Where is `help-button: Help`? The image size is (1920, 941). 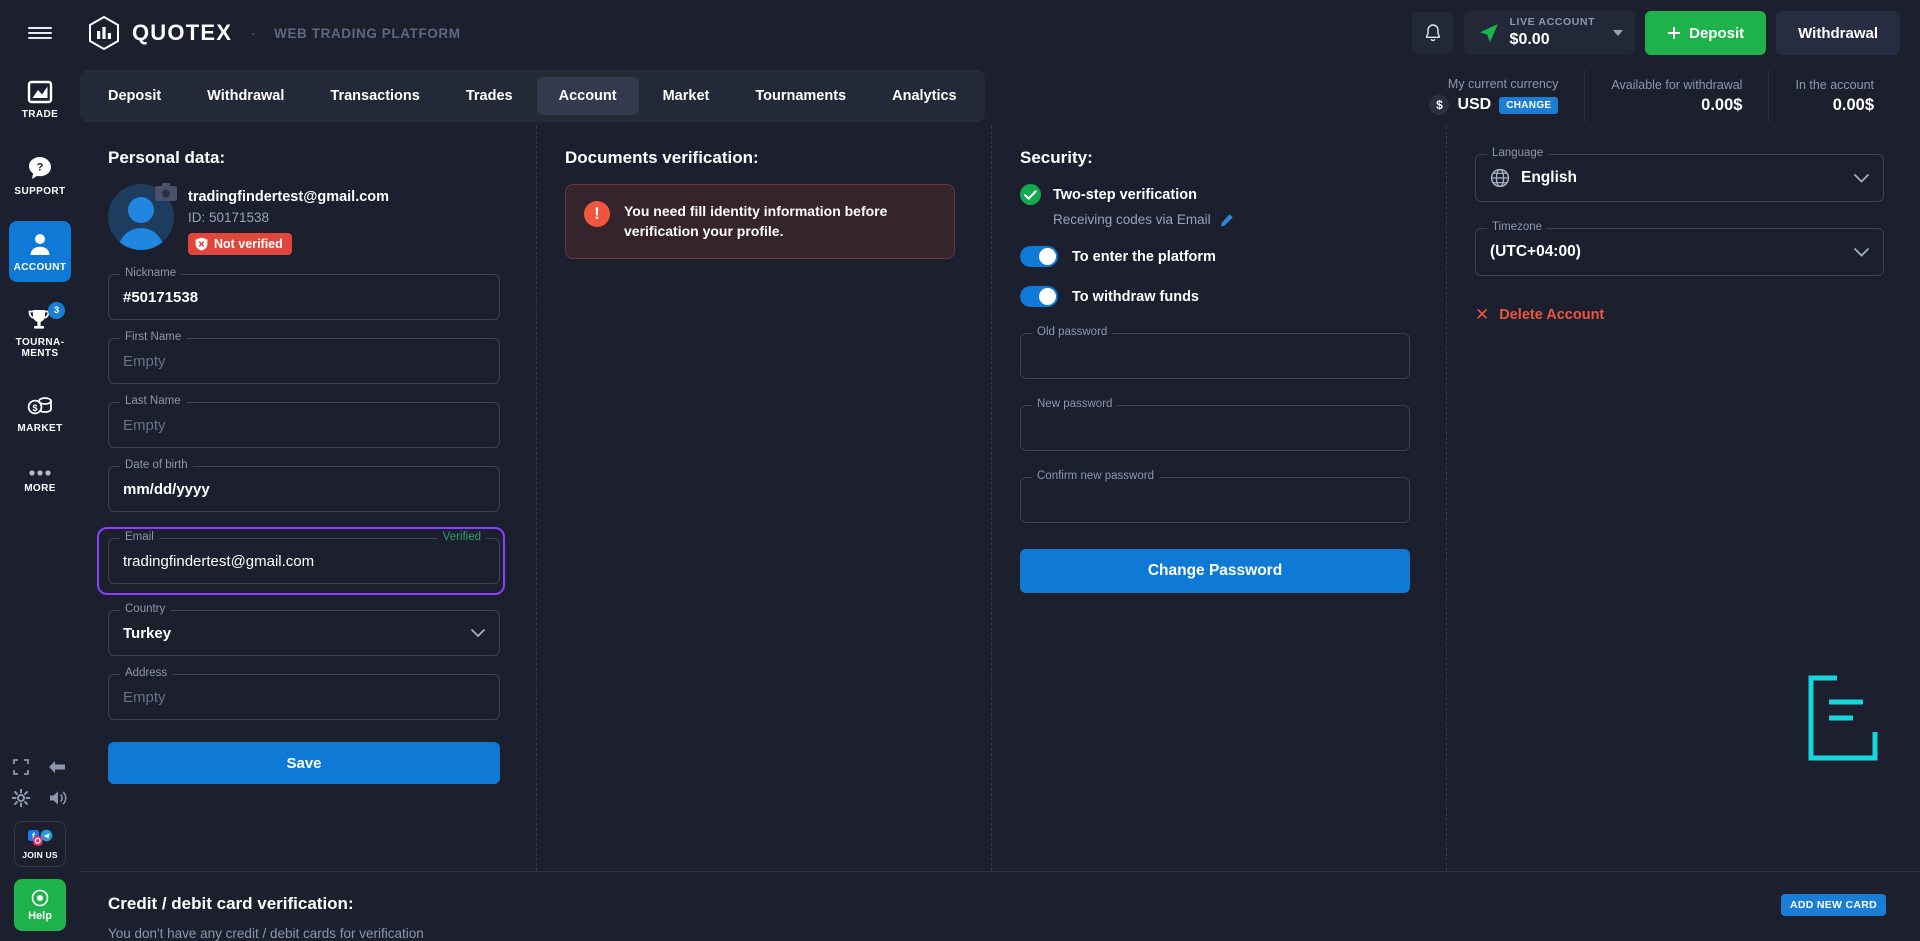
help-button: Help is located at coordinates (40, 905).